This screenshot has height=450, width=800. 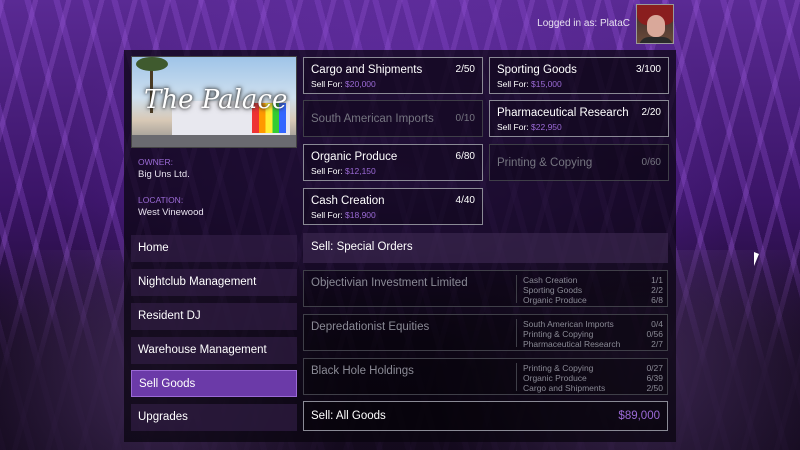 What do you see at coordinates (579, 75) in the screenshot?
I see `goods-card-sporting: Sporting Goods 3/100 Sell For: $15,000` at bounding box center [579, 75].